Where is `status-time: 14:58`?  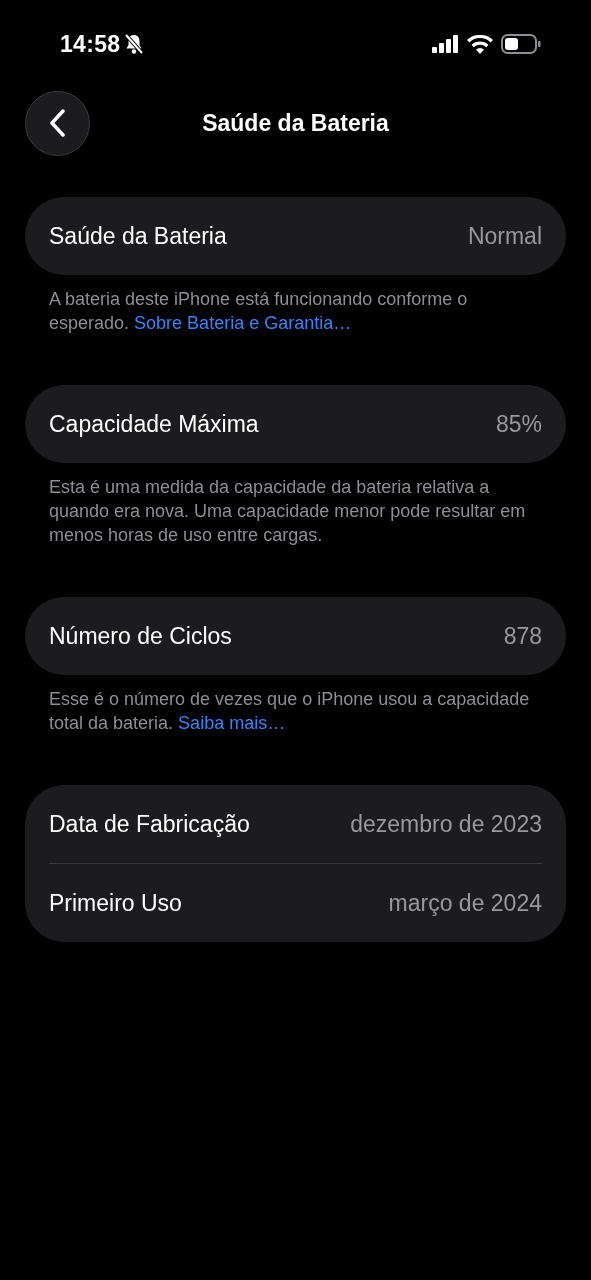
status-time: 14:58 is located at coordinates (90, 44).